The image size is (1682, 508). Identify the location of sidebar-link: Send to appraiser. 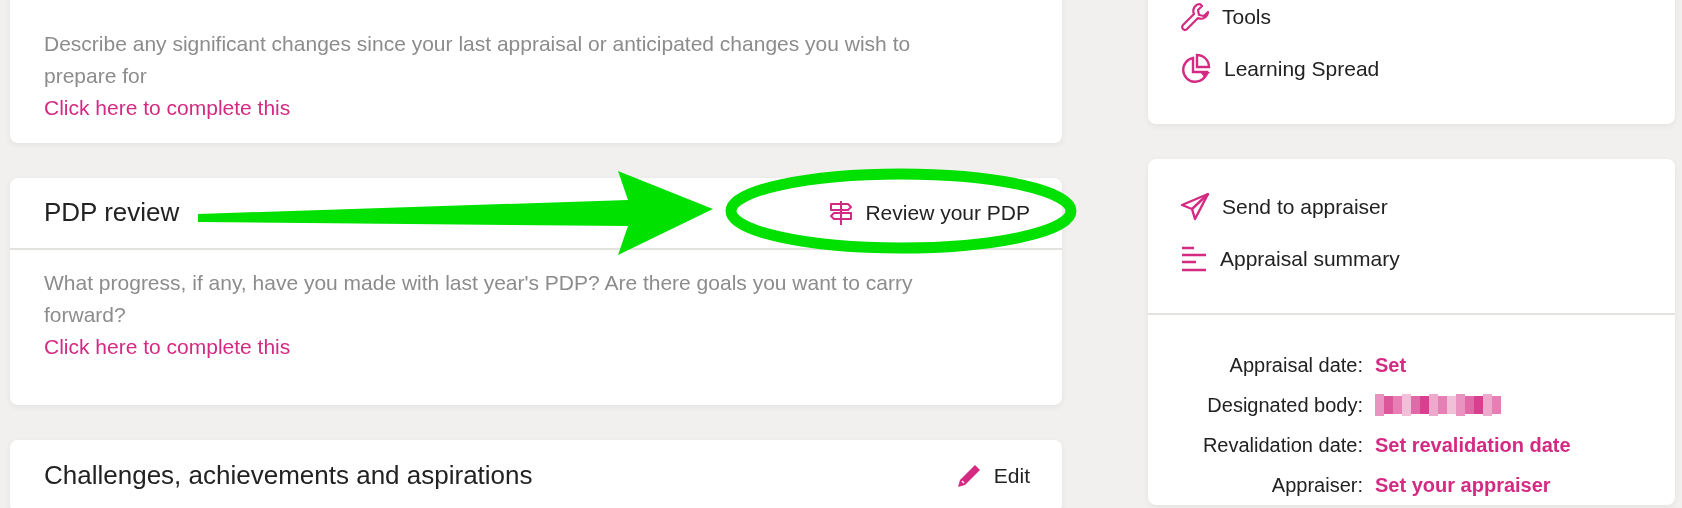
(1411, 207).